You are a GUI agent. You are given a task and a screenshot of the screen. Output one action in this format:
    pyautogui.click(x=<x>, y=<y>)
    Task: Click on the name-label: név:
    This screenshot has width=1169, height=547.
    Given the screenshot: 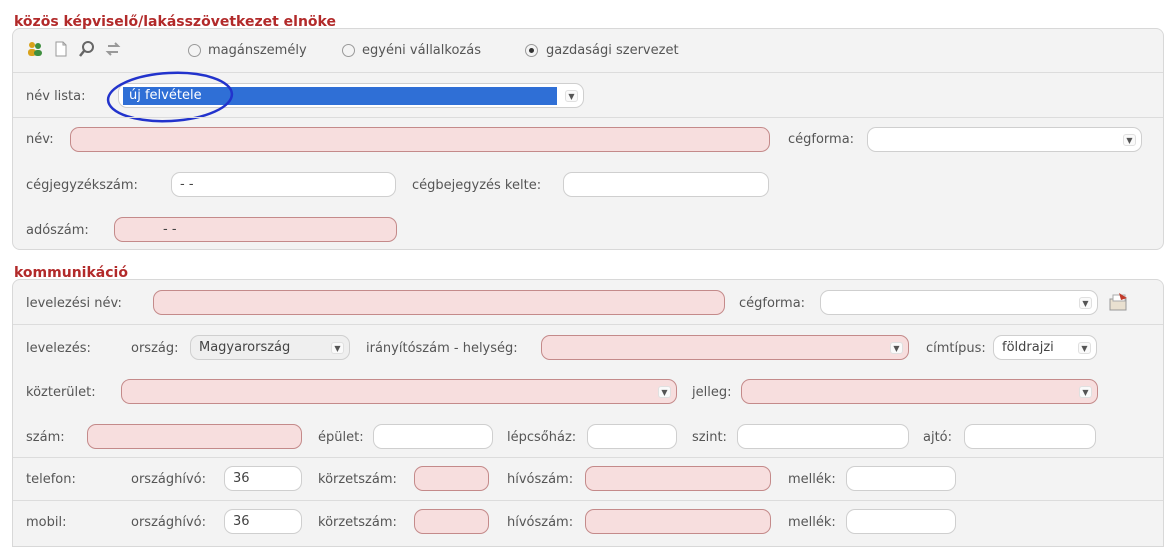 What is the action you would take?
    pyautogui.click(x=40, y=139)
    